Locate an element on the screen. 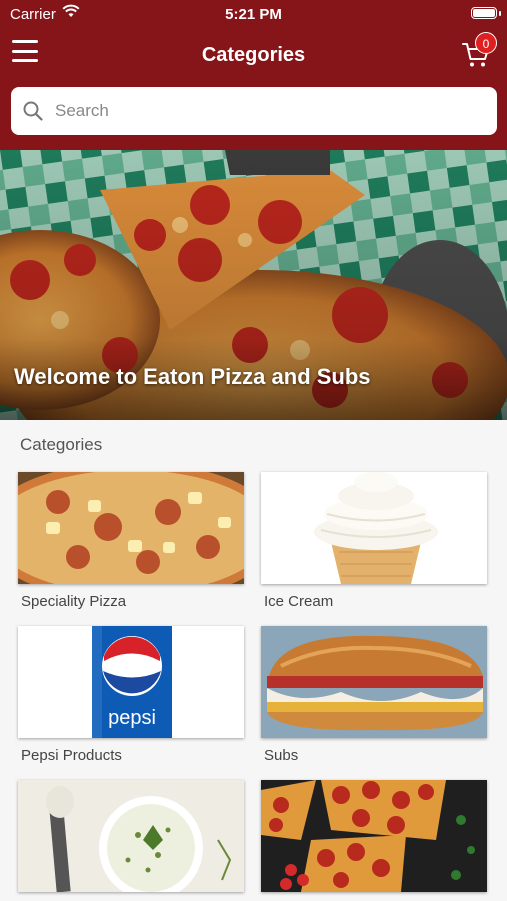 This screenshot has height=901, width=507. ice-cream-image is located at coordinates (374, 528).